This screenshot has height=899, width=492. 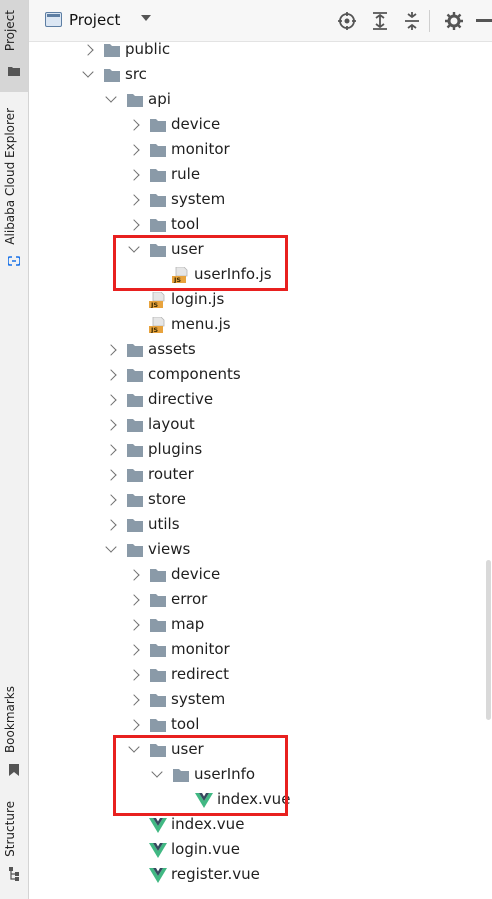 What do you see at coordinates (260, 75) in the screenshot?
I see `tree-folder-row: src` at bounding box center [260, 75].